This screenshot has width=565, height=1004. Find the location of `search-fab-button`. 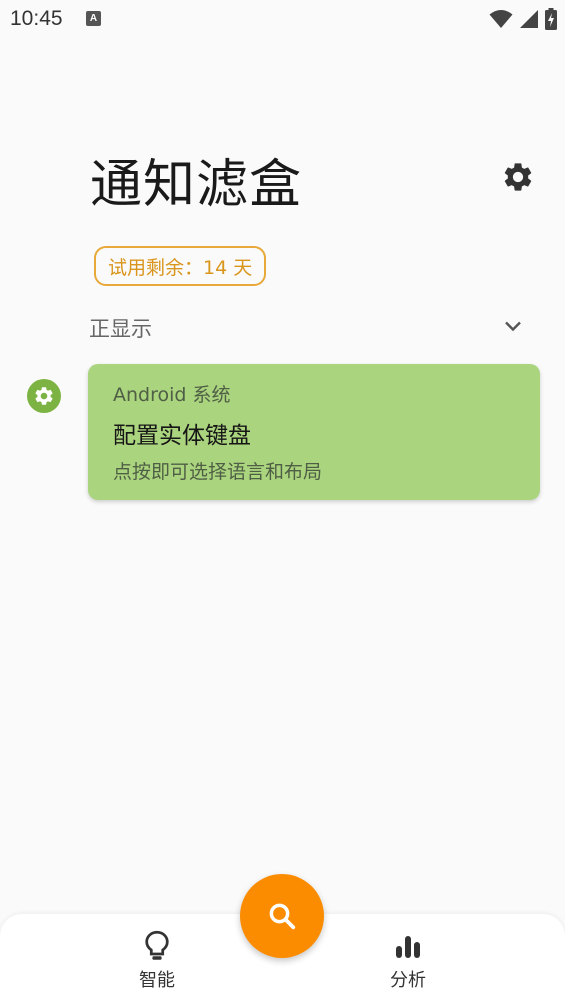

search-fab-button is located at coordinates (282, 916).